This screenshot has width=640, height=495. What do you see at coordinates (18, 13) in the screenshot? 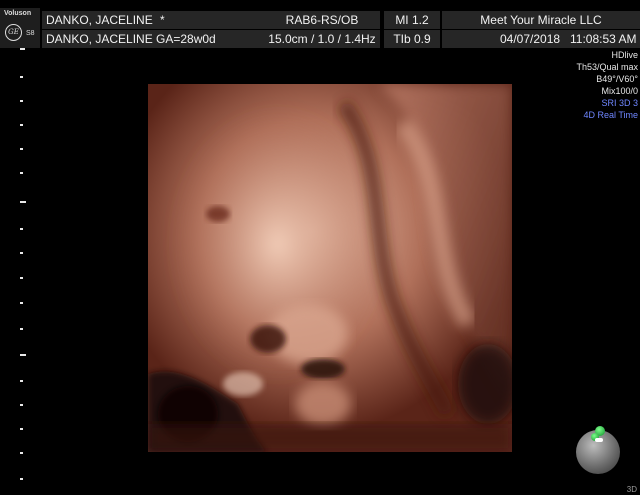
I see `logo-brand: Voluson` at bounding box center [18, 13].